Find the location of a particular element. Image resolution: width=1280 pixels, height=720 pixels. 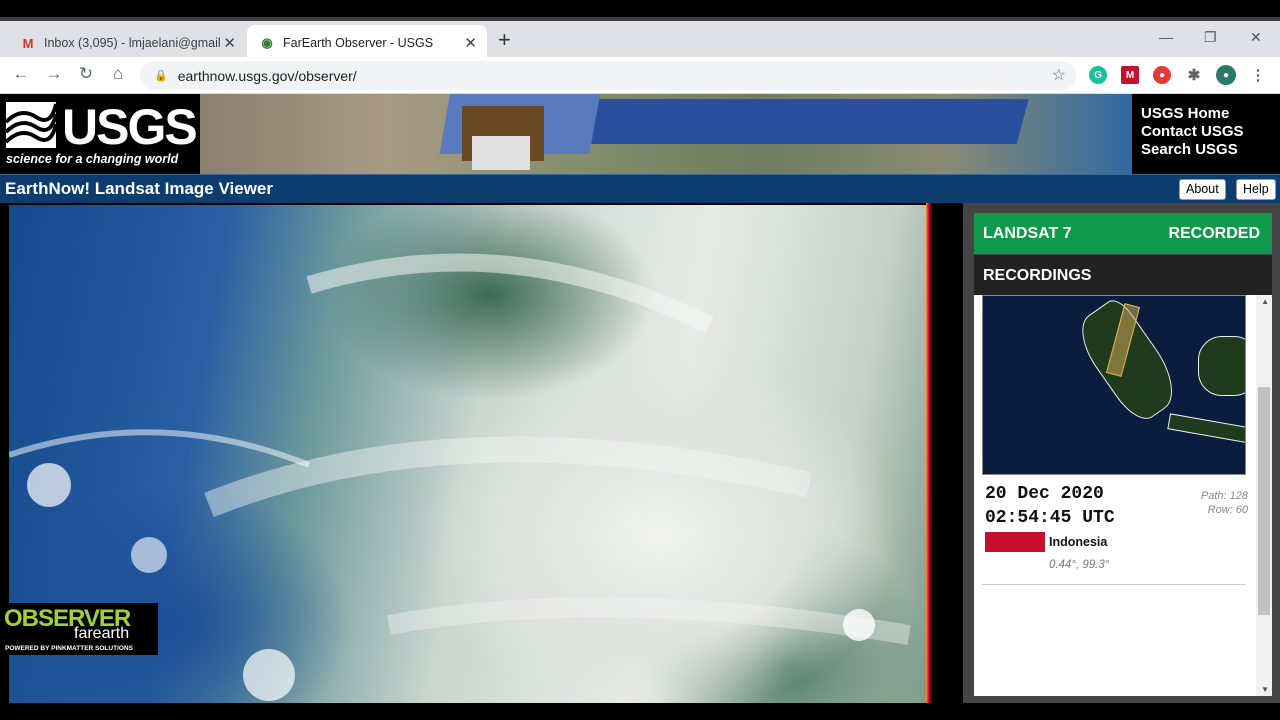

country-name: Indonesia is located at coordinates (1078, 542).